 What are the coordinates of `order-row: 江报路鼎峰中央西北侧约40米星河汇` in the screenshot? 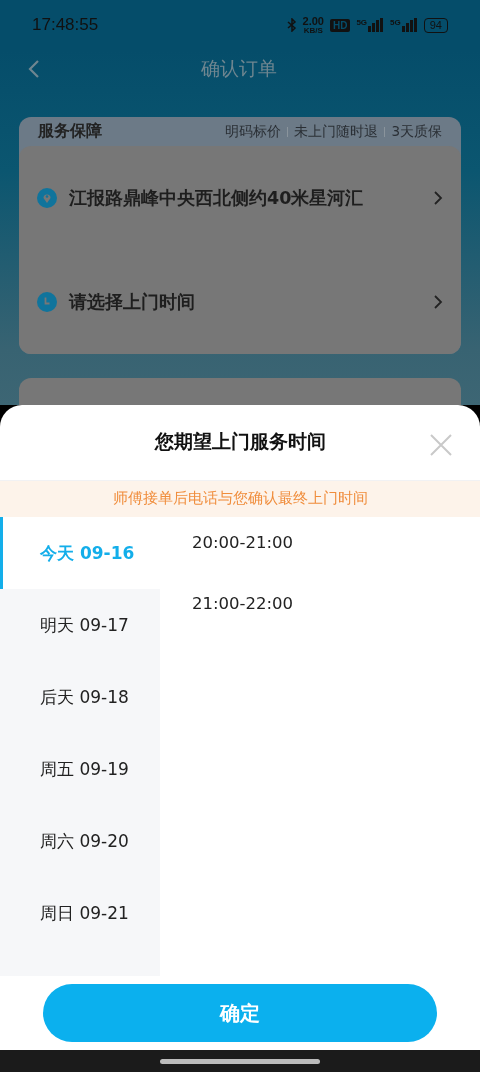 It's located at (240, 198).